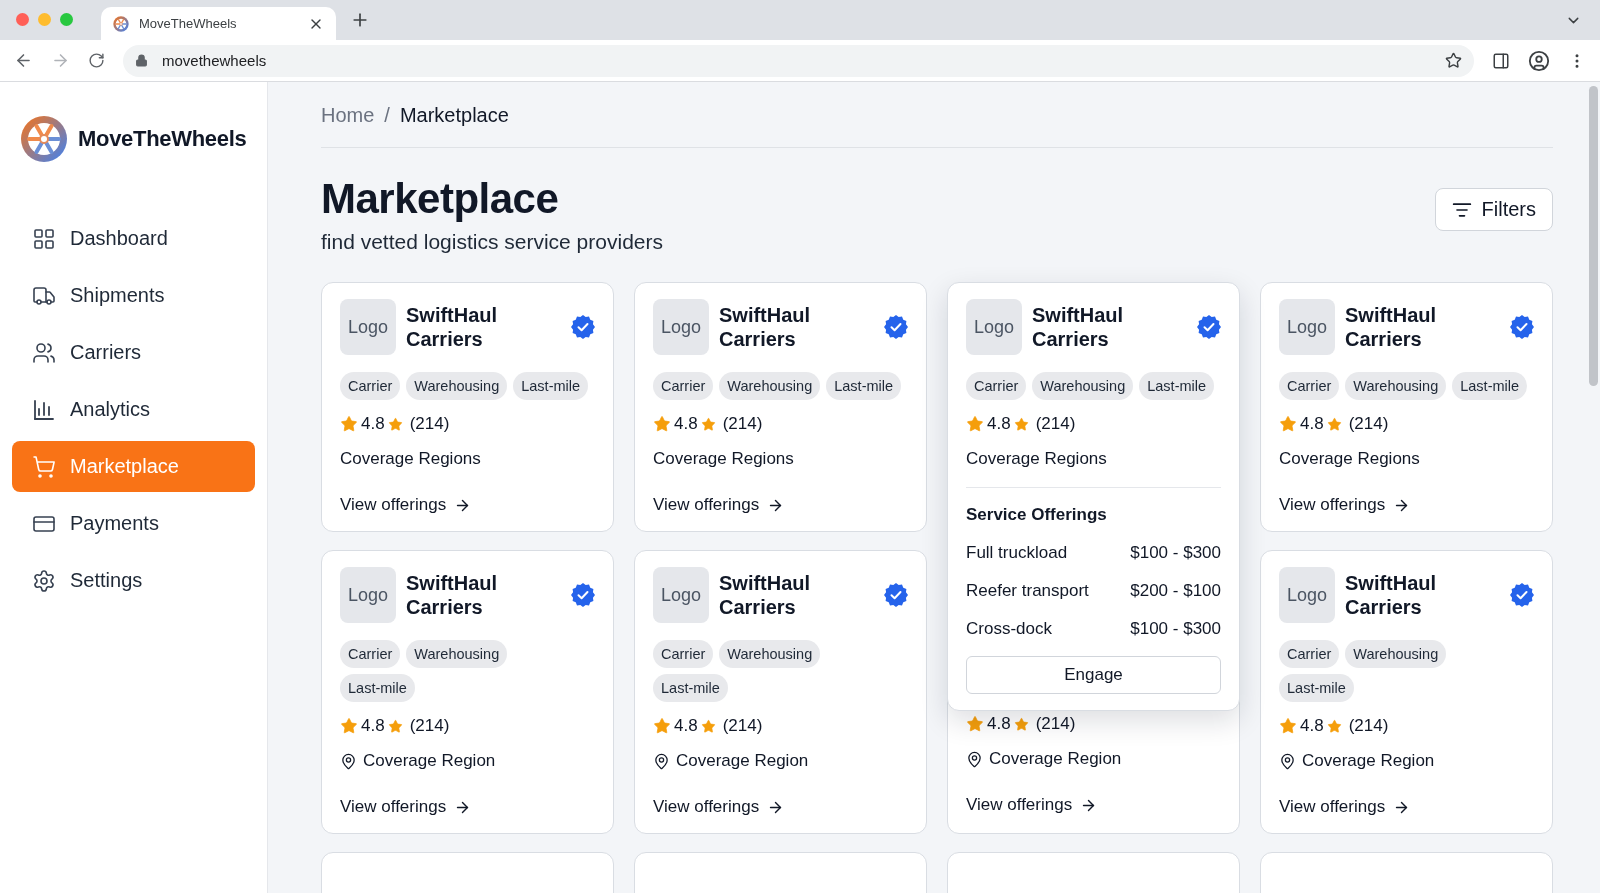 The height and width of the screenshot is (893, 1600). What do you see at coordinates (492, 242) in the screenshot?
I see `page-subtitle: find vetted logistics service providers` at bounding box center [492, 242].